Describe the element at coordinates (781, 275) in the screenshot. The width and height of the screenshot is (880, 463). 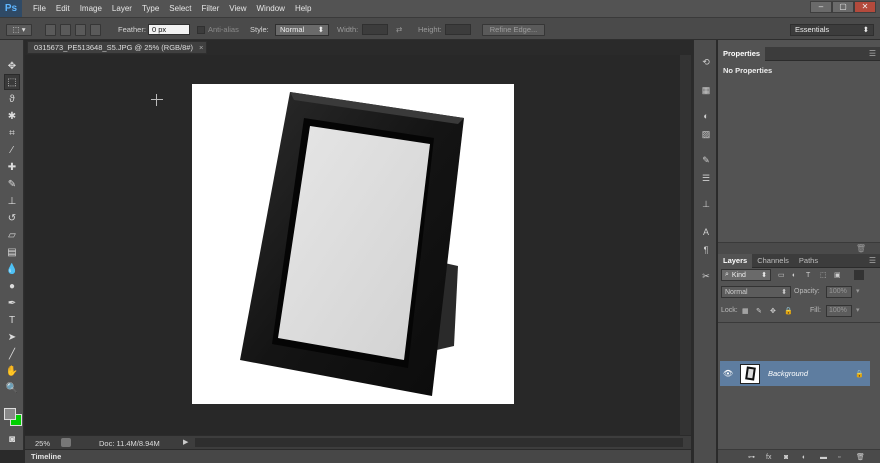
I see `filter-pixel-icon: ▭` at that location.